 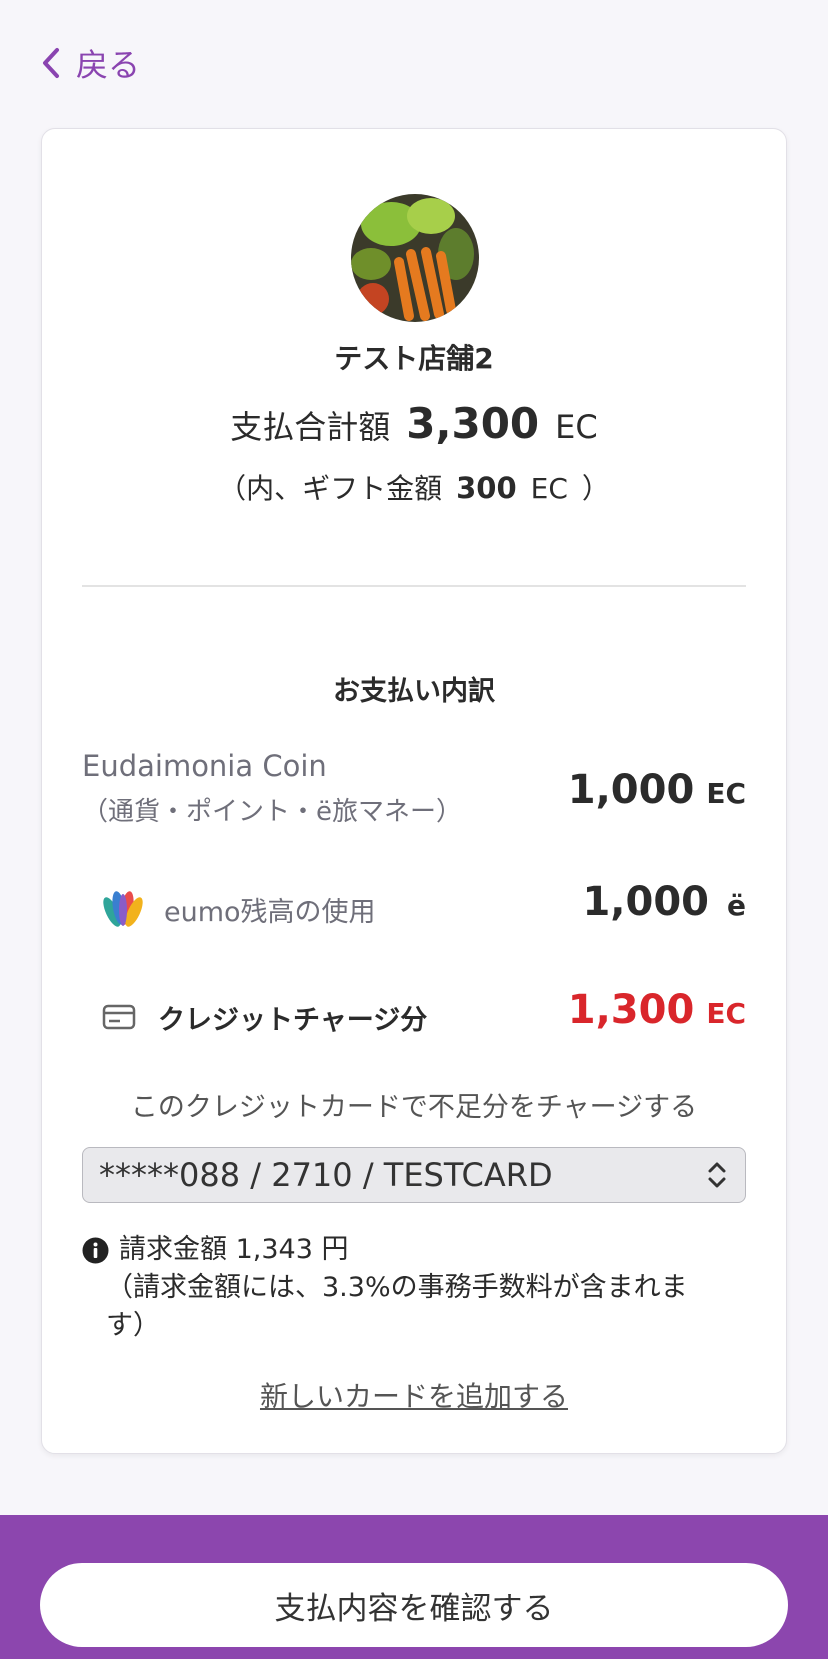 I want to click on info-icon, so click(x=95, y=1250).